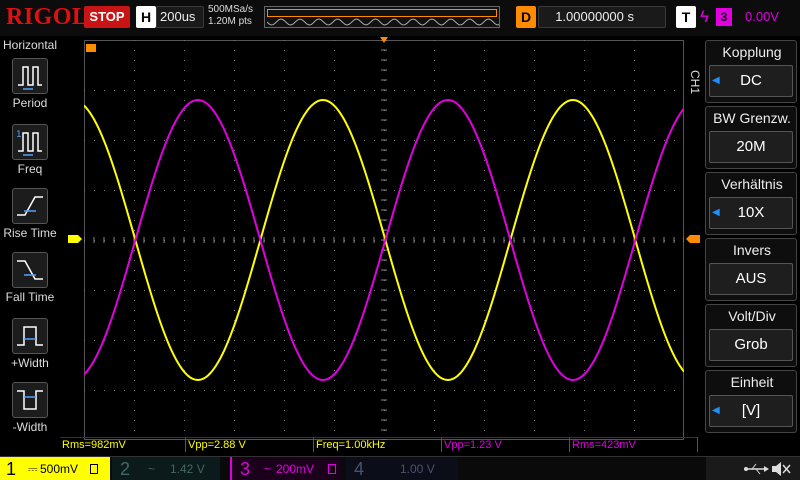 The height and width of the screenshot is (480, 800). I want to click on channel-4-status: 4 1.00 V, so click(402, 468).